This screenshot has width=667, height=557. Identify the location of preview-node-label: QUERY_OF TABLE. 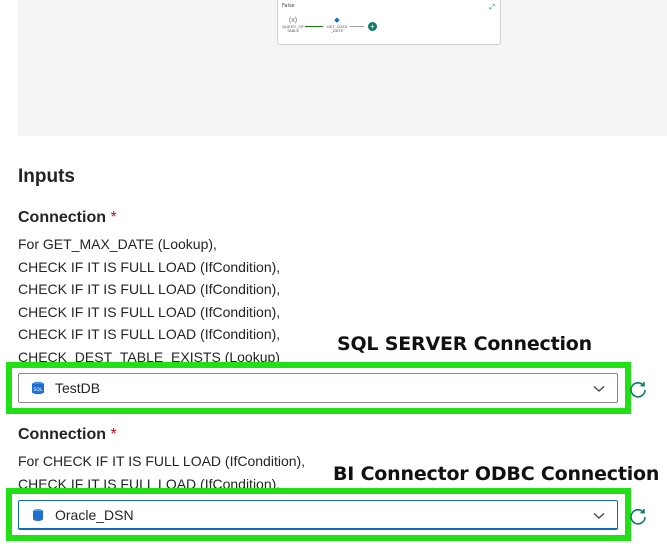
(293, 28).